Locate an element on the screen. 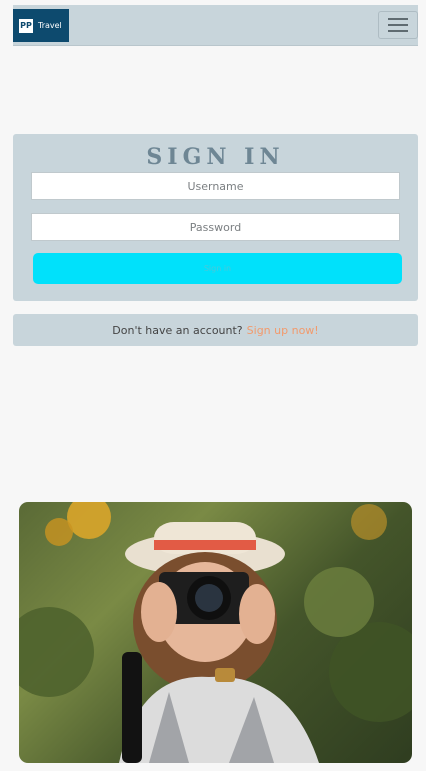 The height and width of the screenshot is (771, 426). signin-button: Sign in is located at coordinates (217, 268).